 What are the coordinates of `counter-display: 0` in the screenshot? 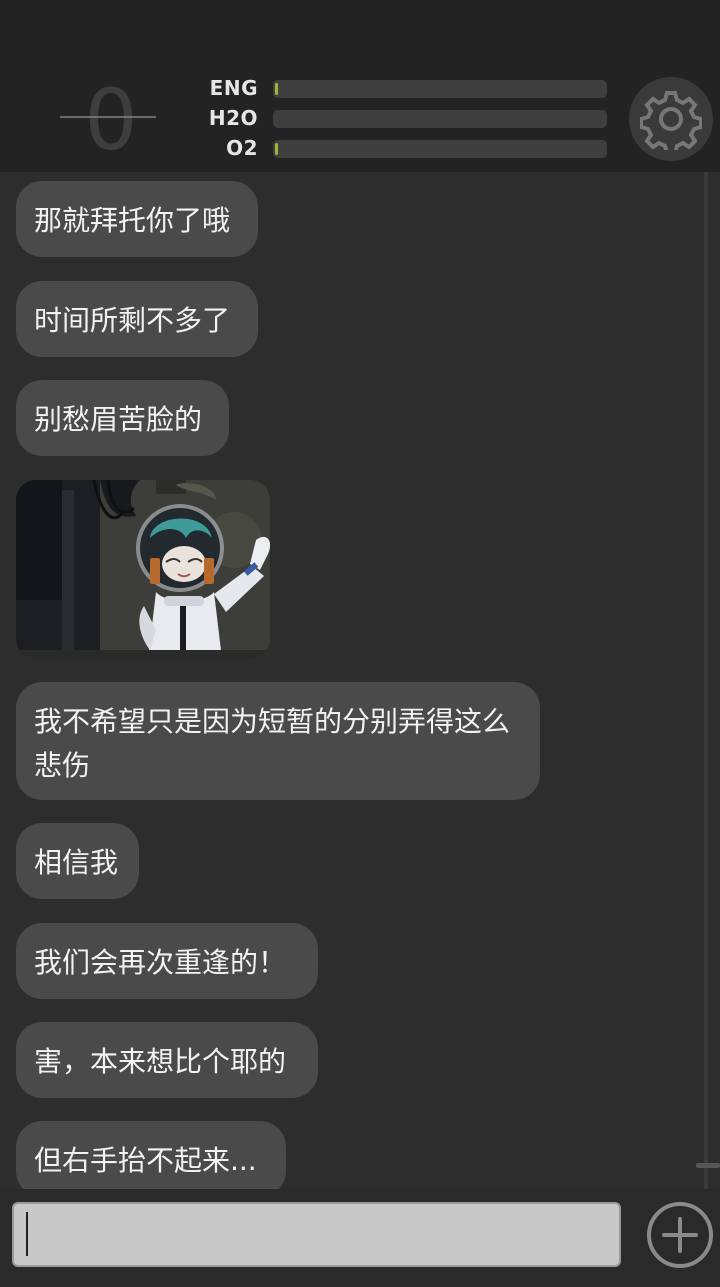 It's located at (111, 120).